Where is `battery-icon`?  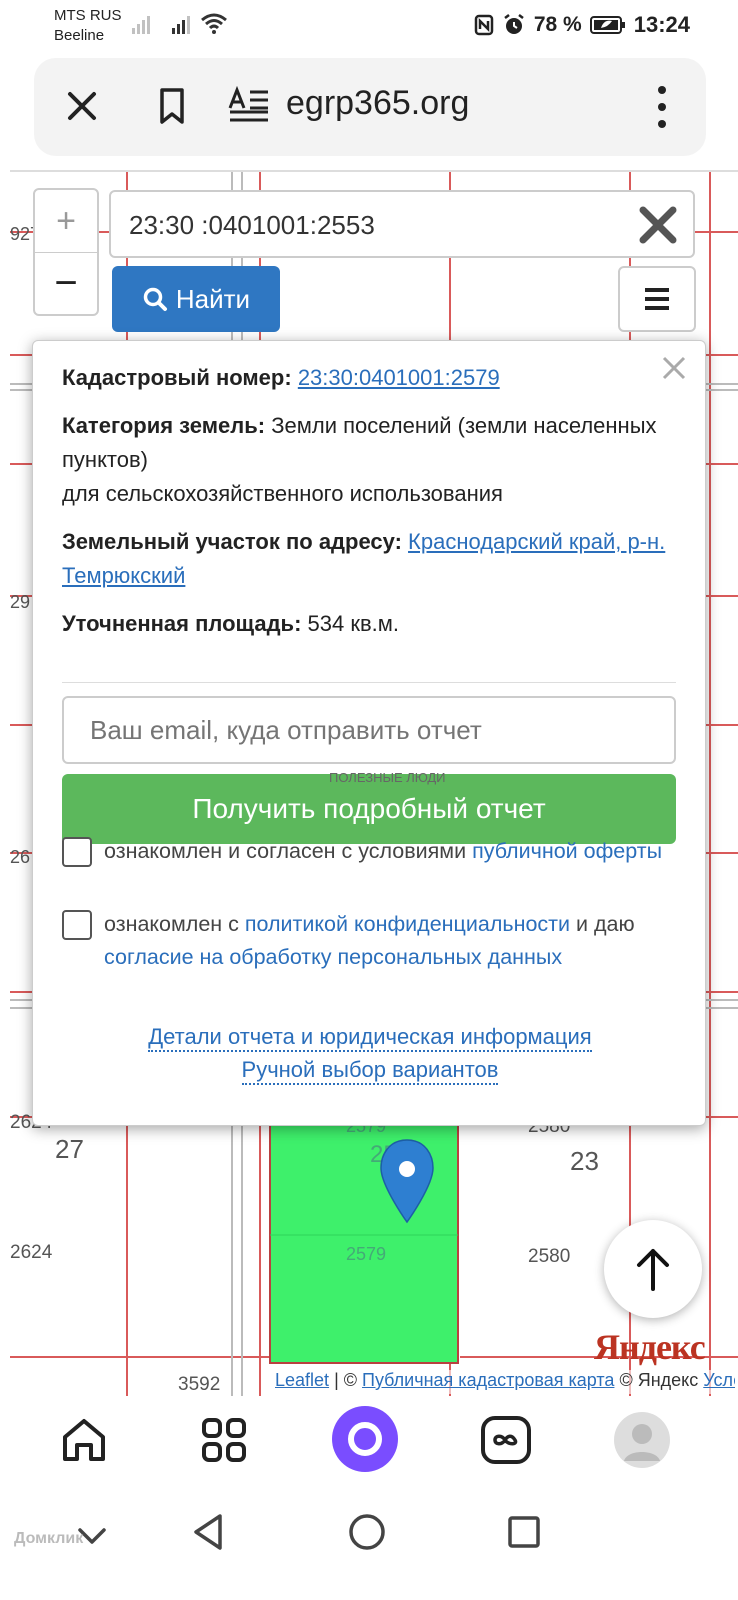
battery-icon is located at coordinates (607, 25).